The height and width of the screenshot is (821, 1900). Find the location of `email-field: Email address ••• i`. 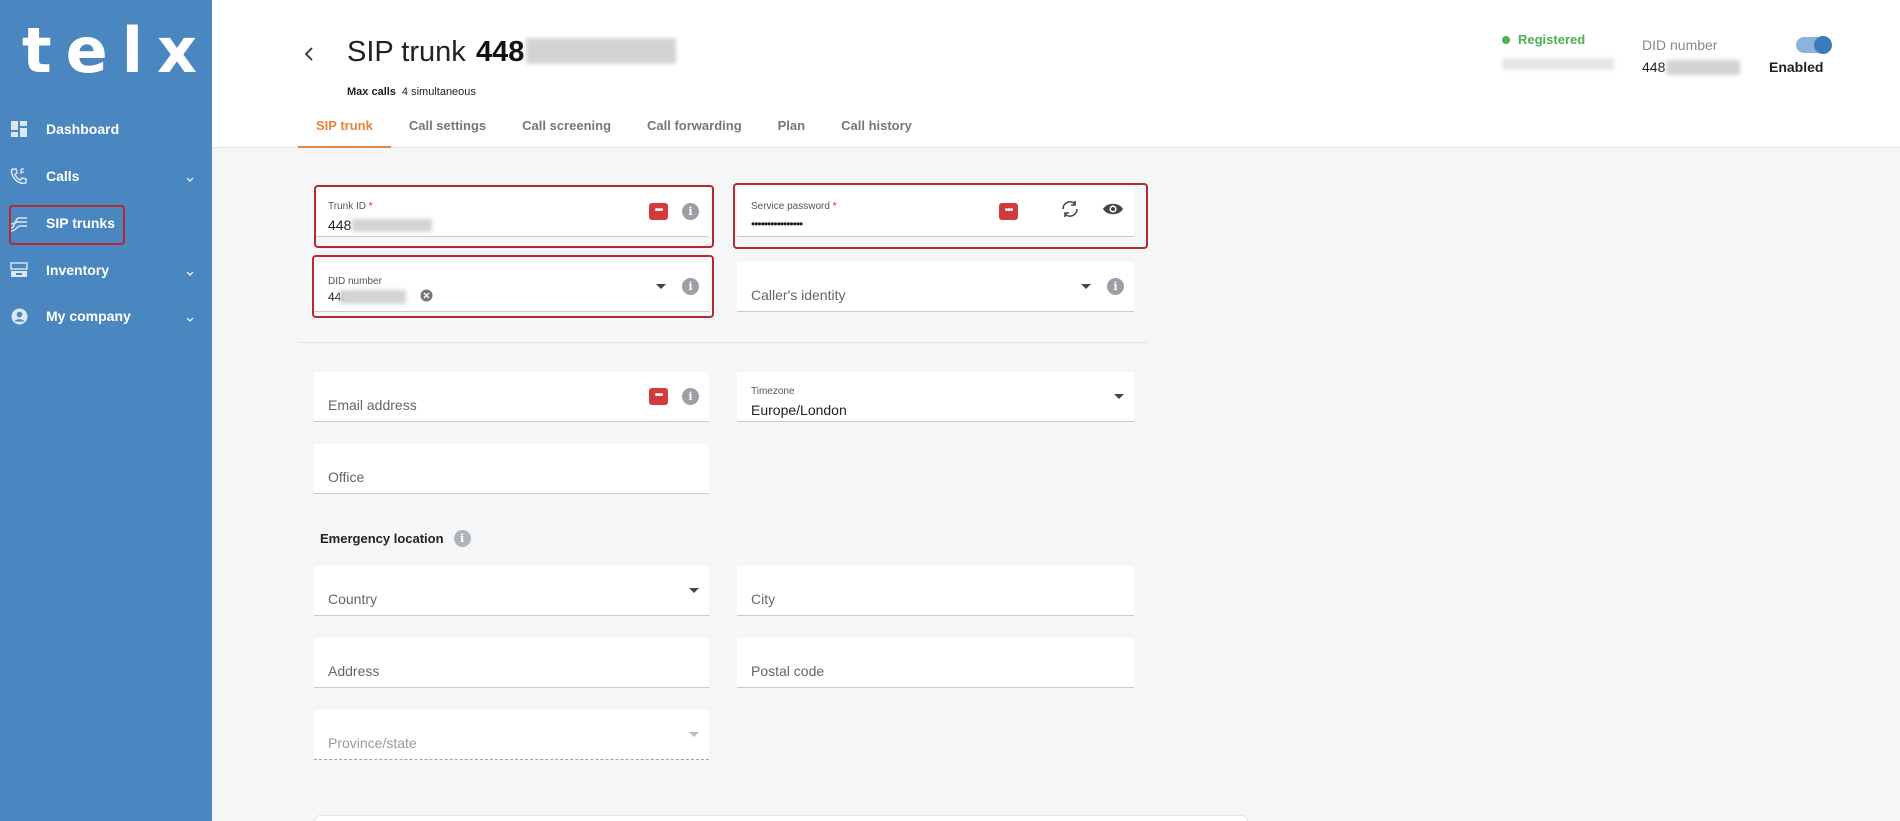

email-field: Email address ••• i is located at coordinates (511, 397).